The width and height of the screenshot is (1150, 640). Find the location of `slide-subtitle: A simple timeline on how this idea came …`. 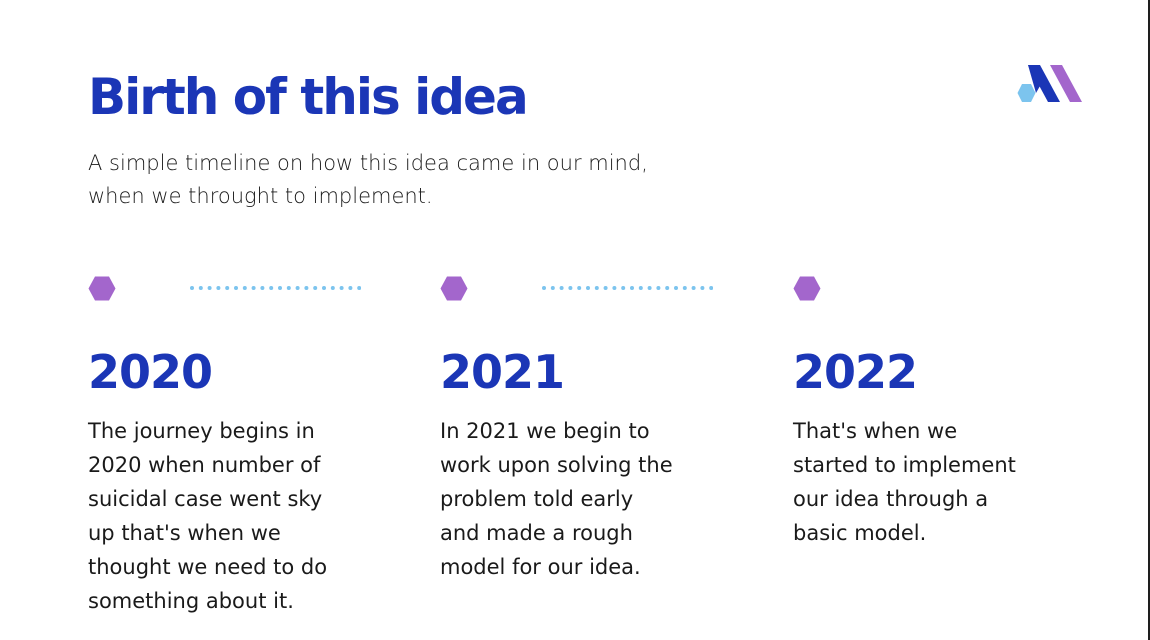

slide-subtitle: A simple timeline on how this idea came … is located at coordinates (398, 180).